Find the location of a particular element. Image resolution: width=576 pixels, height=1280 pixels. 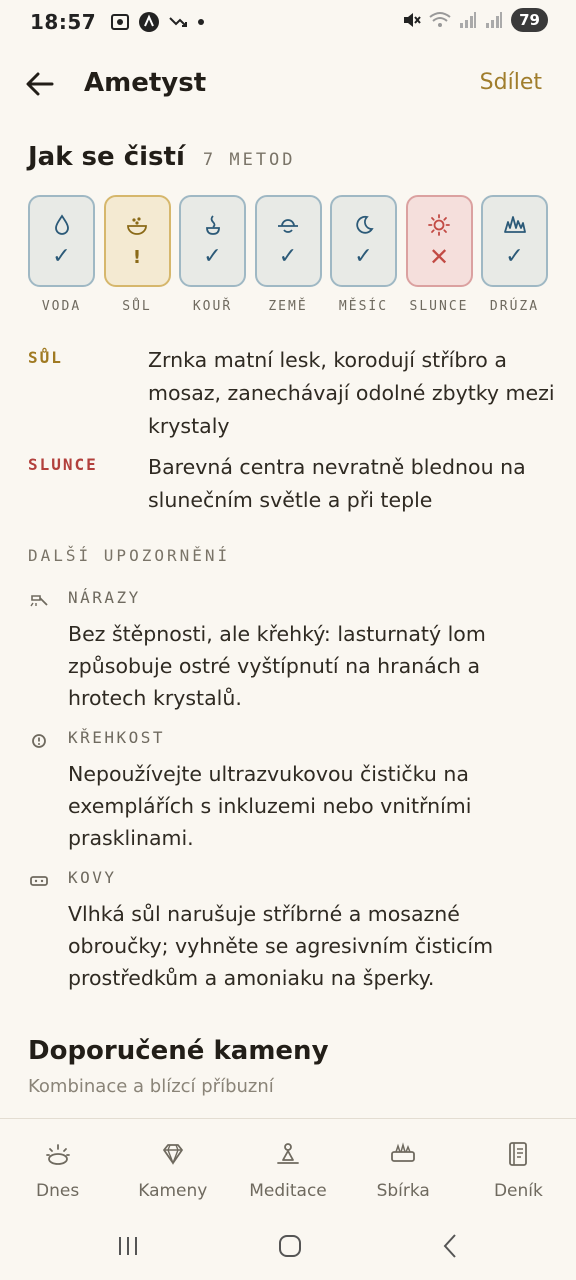

wifi-icon is located at coordinates (440, 20).